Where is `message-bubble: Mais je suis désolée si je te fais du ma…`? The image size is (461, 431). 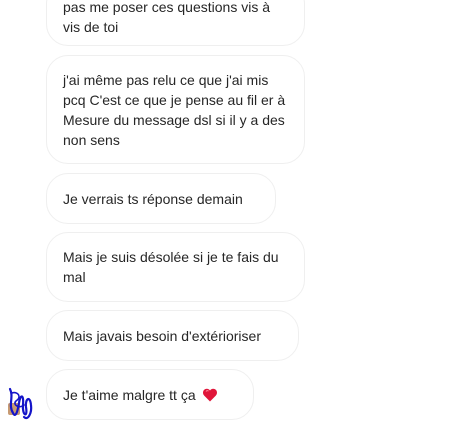 message-bubble: Mais je suis désolée si je te fais du ma… is located at coordinates (175, 267).